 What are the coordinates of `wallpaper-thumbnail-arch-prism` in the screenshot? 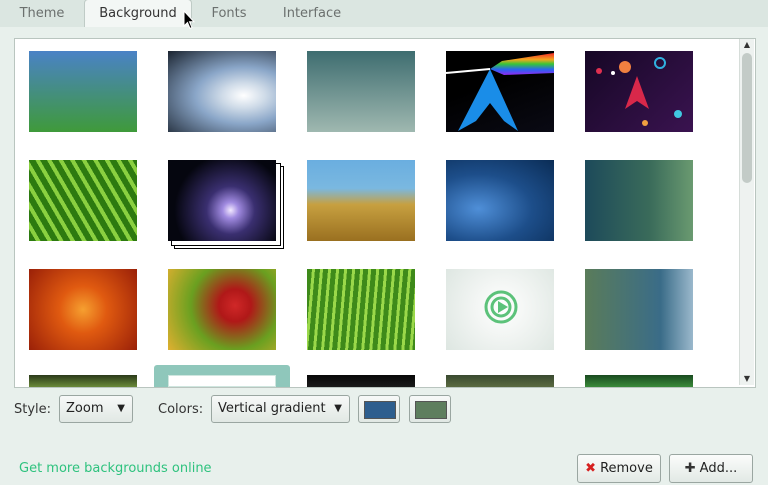 It's located at (499, 91).